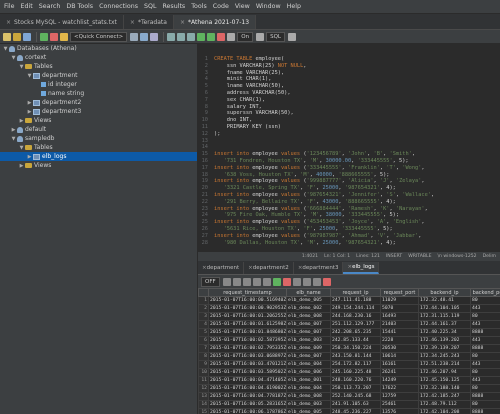 The width and height of the screenshot is (500, 414). What do you see at coordinates (355, 300) in the screenshot?
I see `table-cell: 247.111.41.188` at bounding box center [355, 300].